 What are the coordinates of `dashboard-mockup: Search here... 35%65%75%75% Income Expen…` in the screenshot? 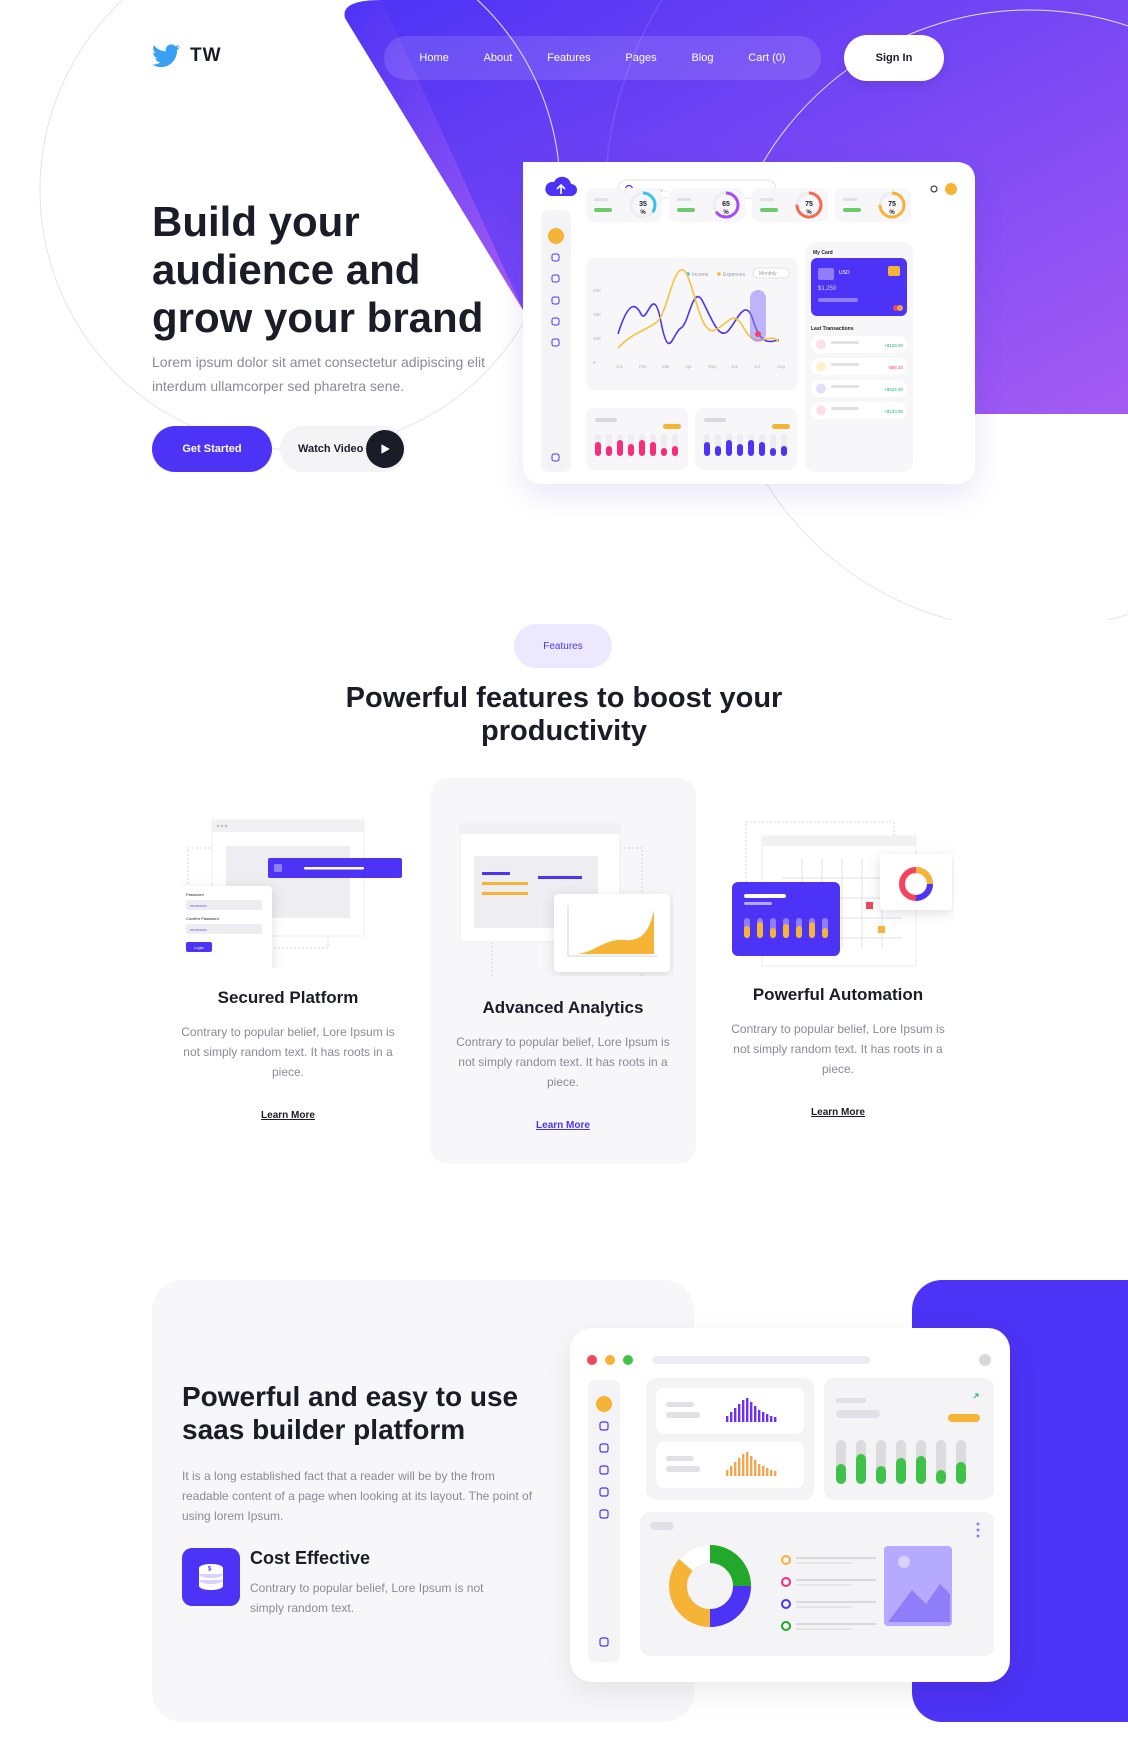 It's located at (749, 324).